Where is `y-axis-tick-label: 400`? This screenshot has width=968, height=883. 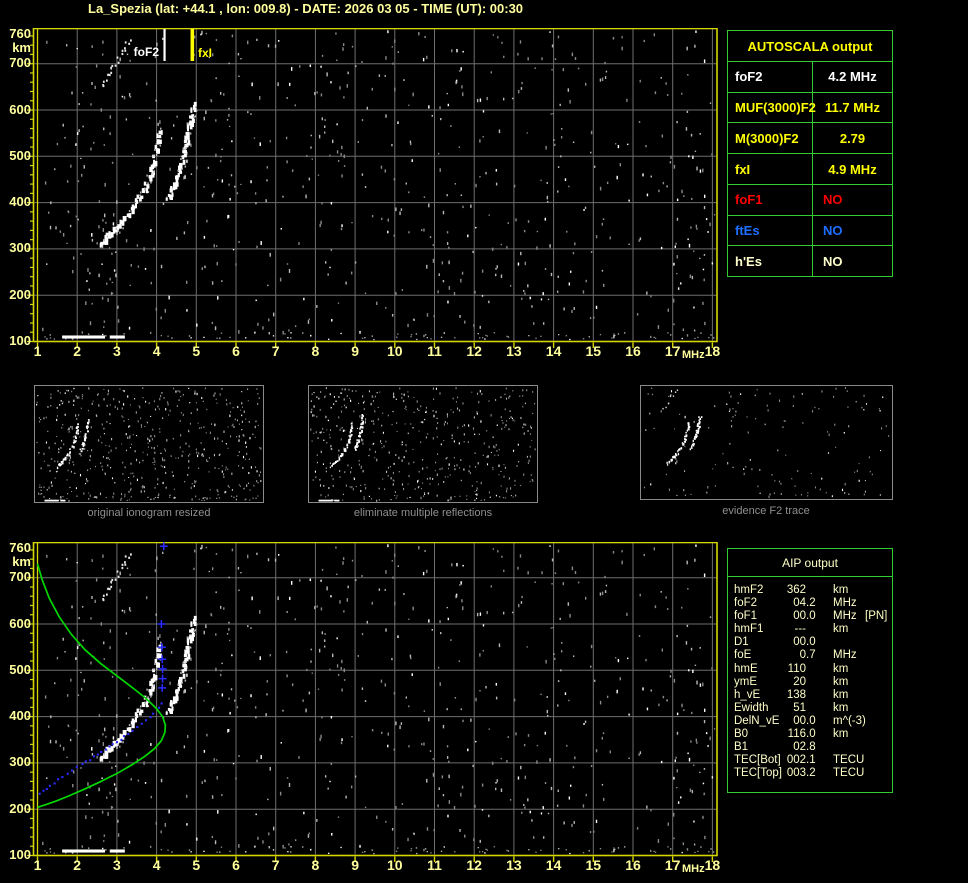 y-axis-tick-label: 400 is located at coordinates (20, 716).